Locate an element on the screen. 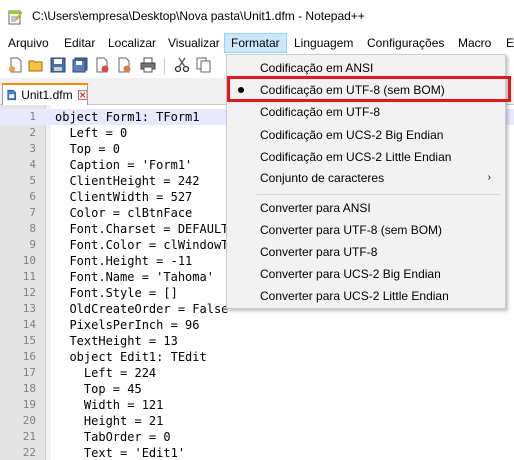 The image size is (514, 460). toolbar-separator is located at coordinates (164, 66).